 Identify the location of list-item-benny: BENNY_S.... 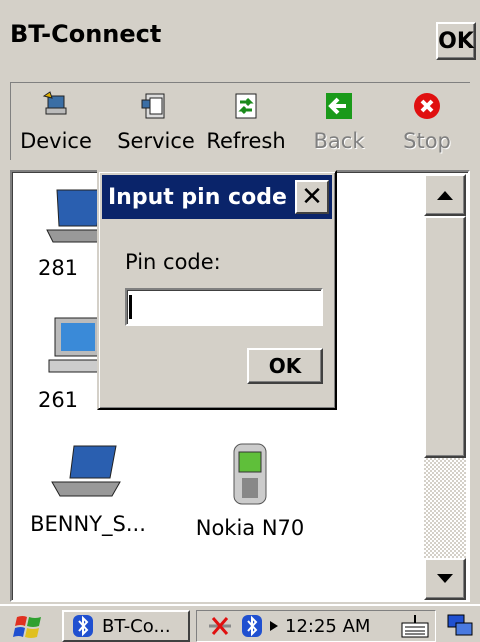
(88, 489).